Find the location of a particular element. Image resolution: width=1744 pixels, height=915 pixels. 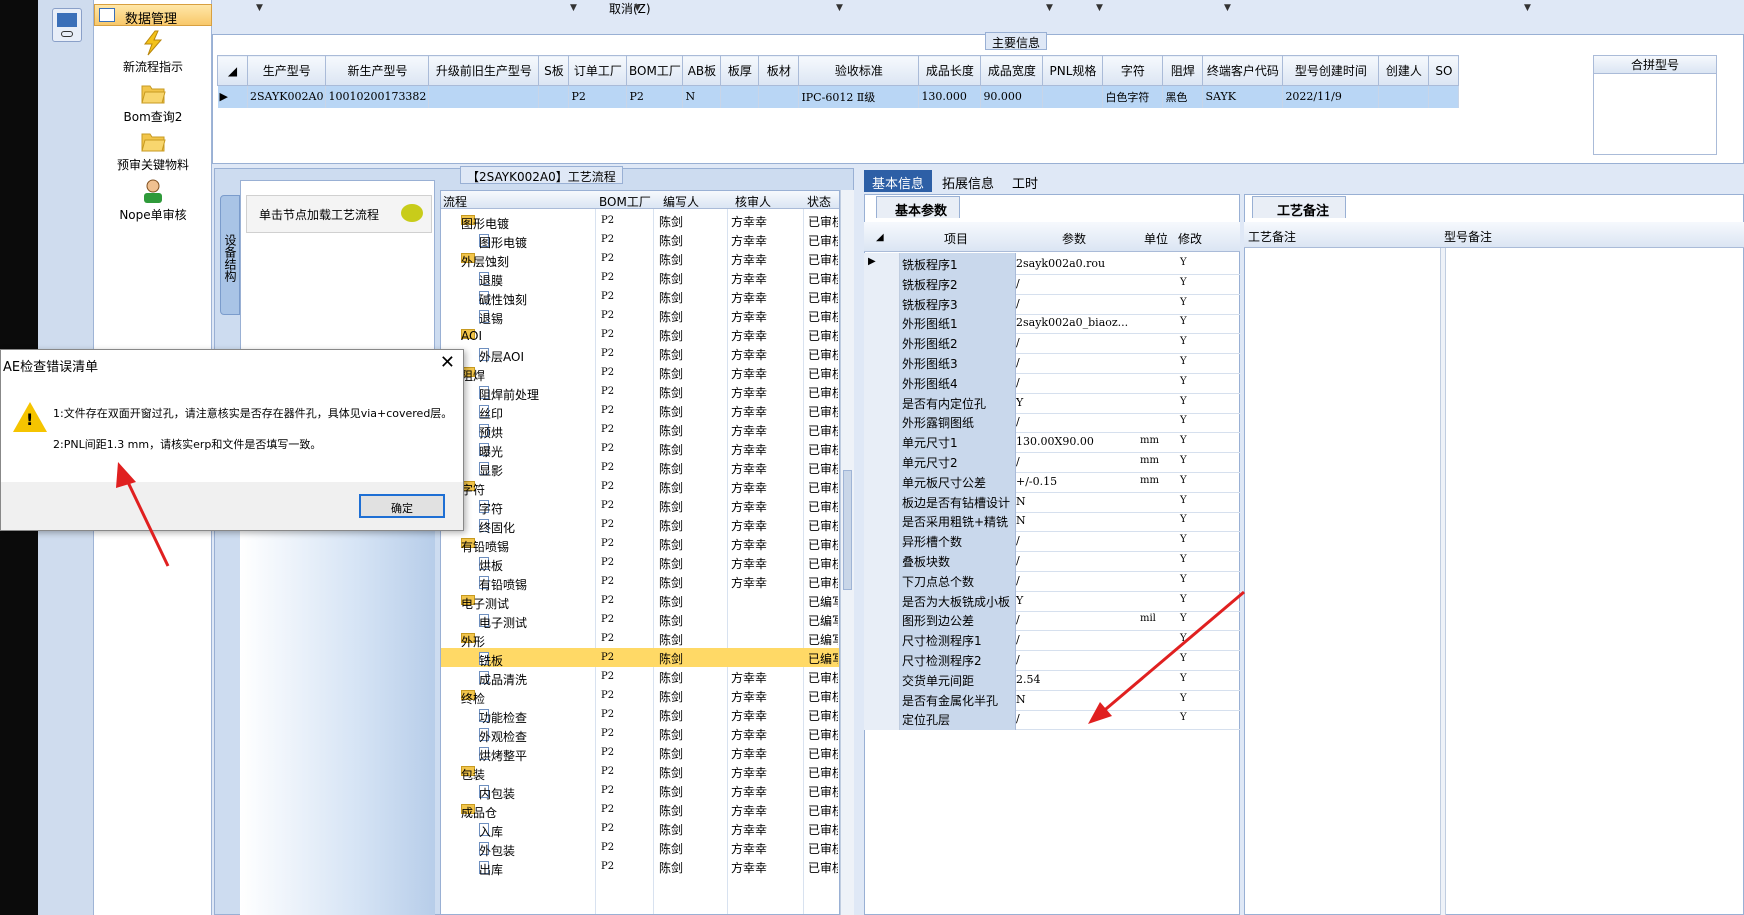

param-row: 铣板程序3/ Y is located at coordinates (1052, 303).